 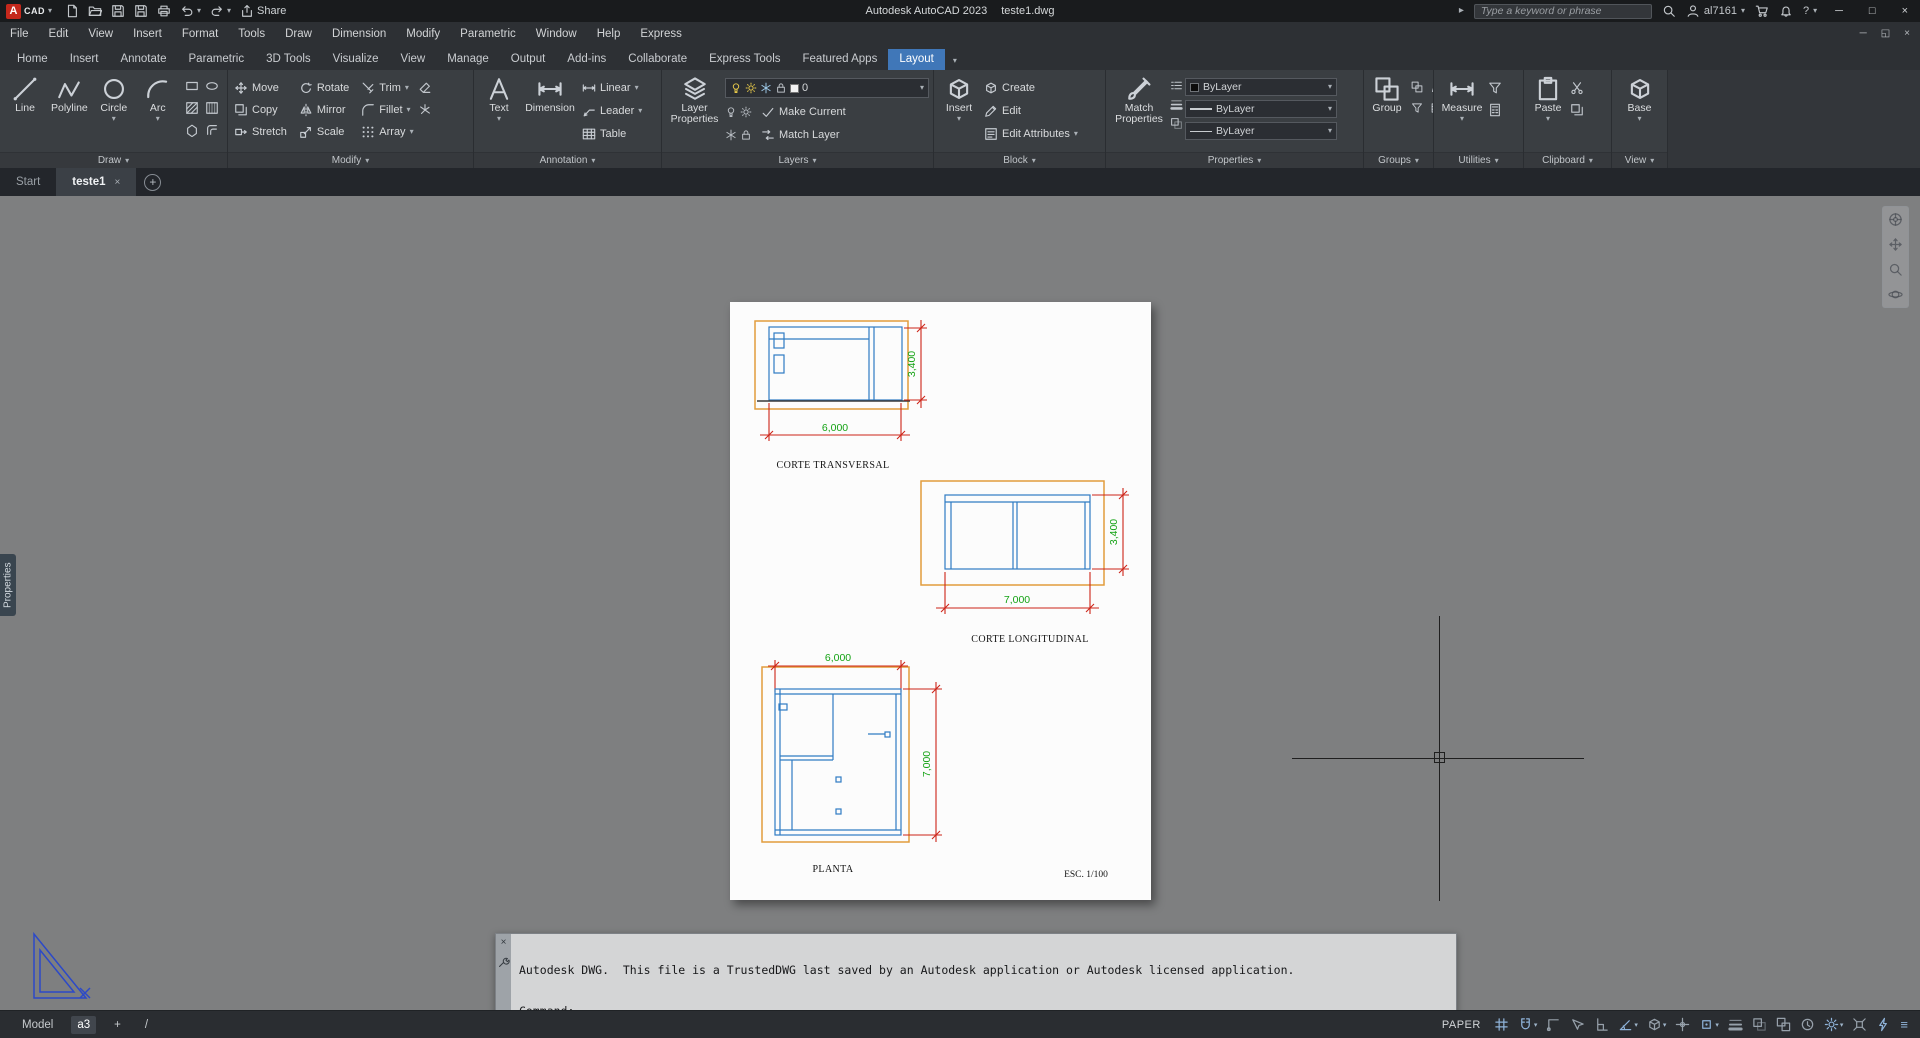 I want to click on ribbon-tab-visualize: Visualize, so click(x=356, y=60).